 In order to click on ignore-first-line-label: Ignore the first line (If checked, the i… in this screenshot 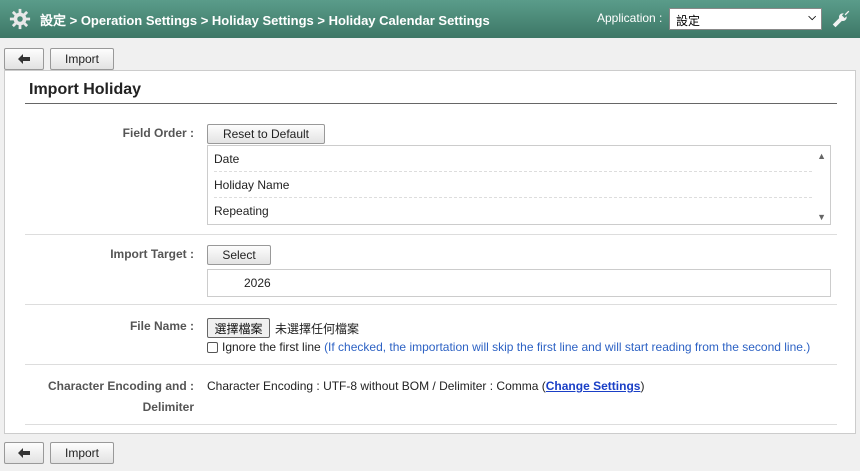, I will do `click(516, 347)`.